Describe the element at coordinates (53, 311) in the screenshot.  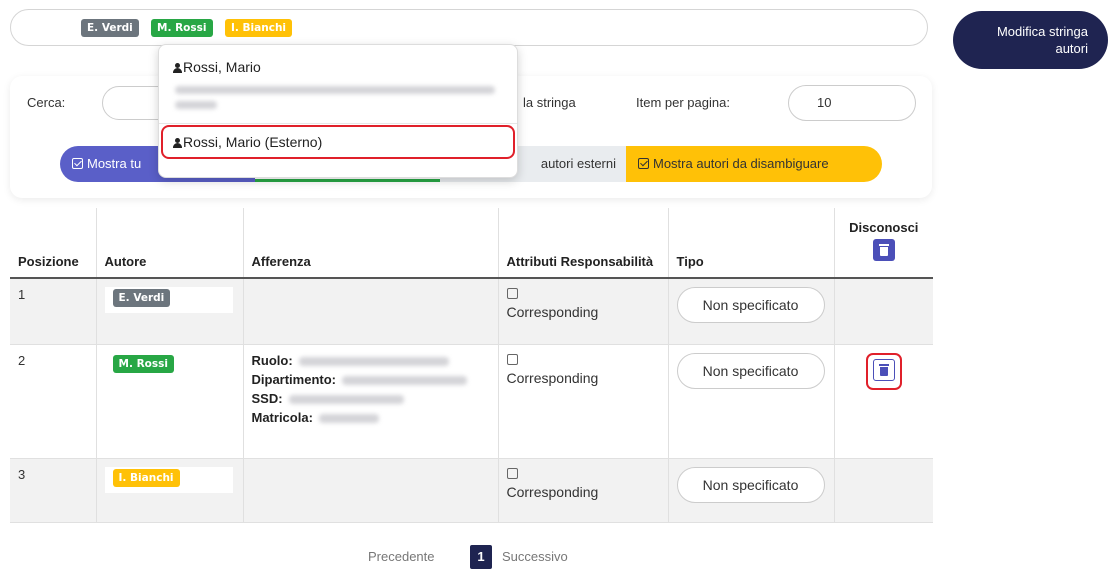
I see `position-cell: 1` at that location.